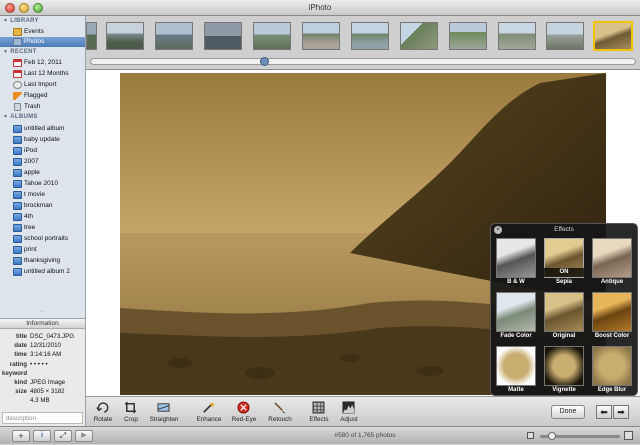 The height and width of the screenshot is (445, 640). I want to click on panel-resize-handle: ⋯, so click(43, 312).